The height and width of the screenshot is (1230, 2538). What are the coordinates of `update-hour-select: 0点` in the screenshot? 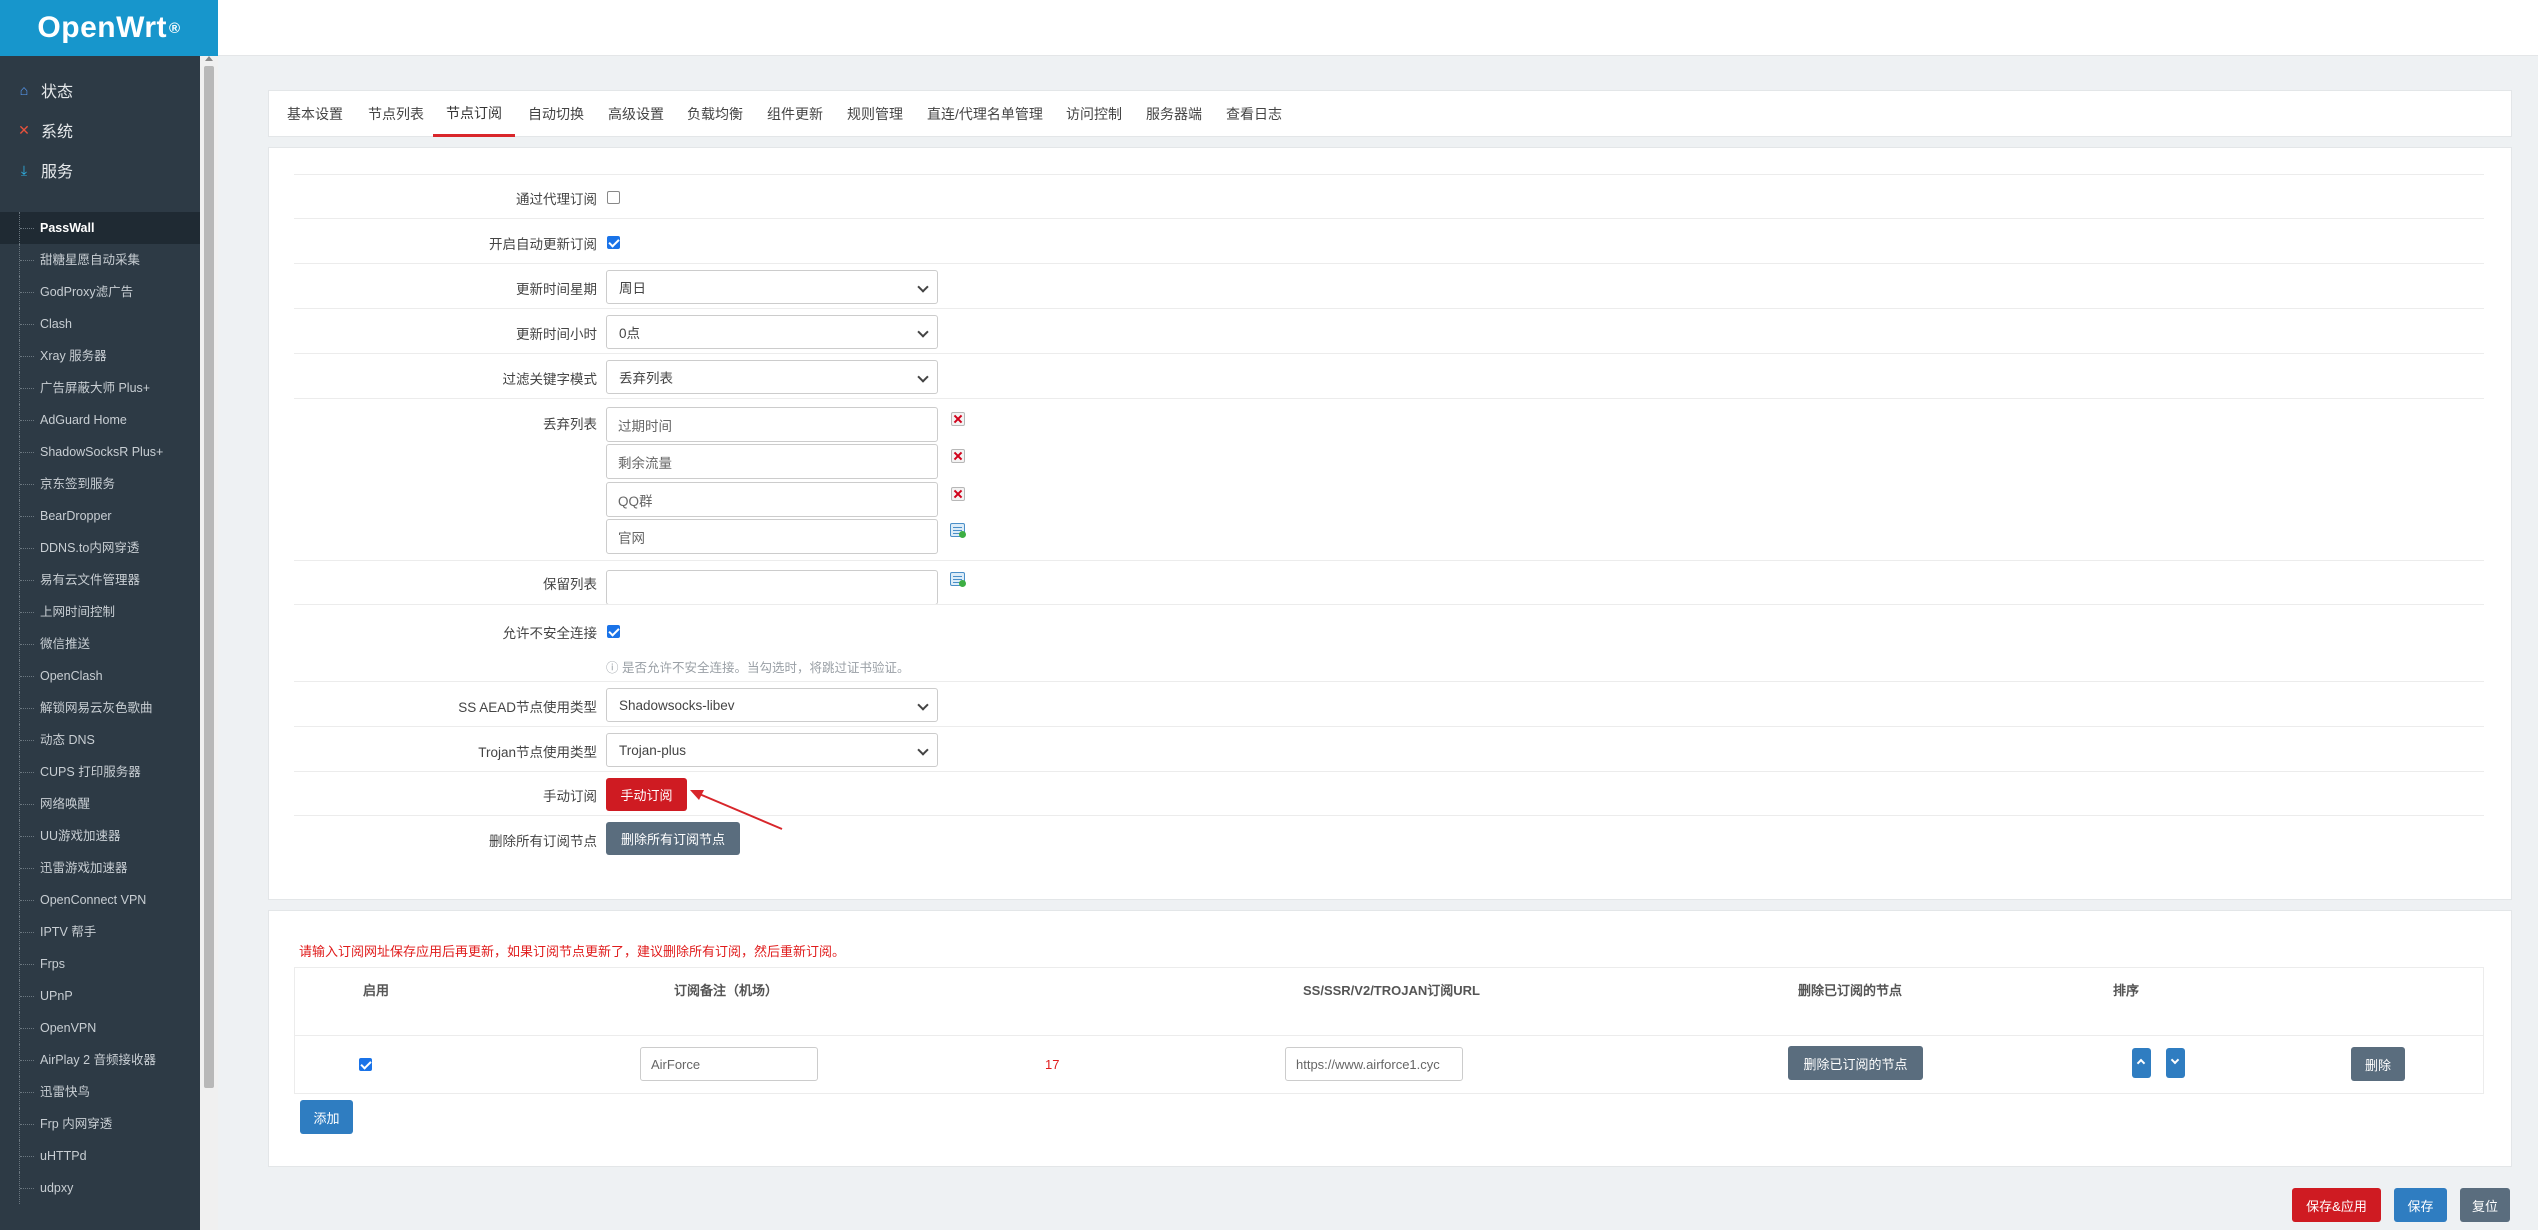 It's located at (772, 332).